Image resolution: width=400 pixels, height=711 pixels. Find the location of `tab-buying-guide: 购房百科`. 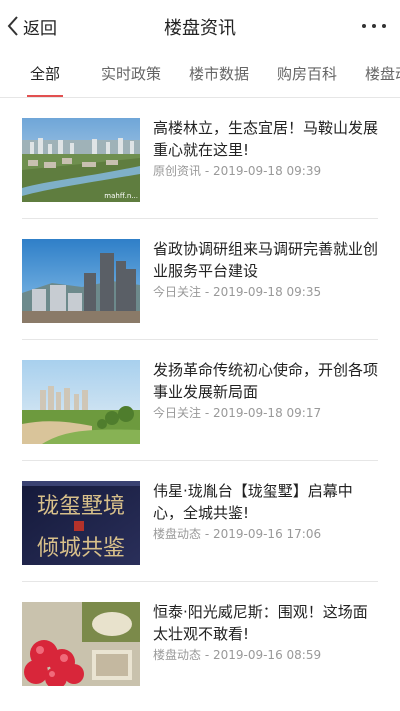

tab-buying-guide: 购房百科 is located at coordinates (307, 74).